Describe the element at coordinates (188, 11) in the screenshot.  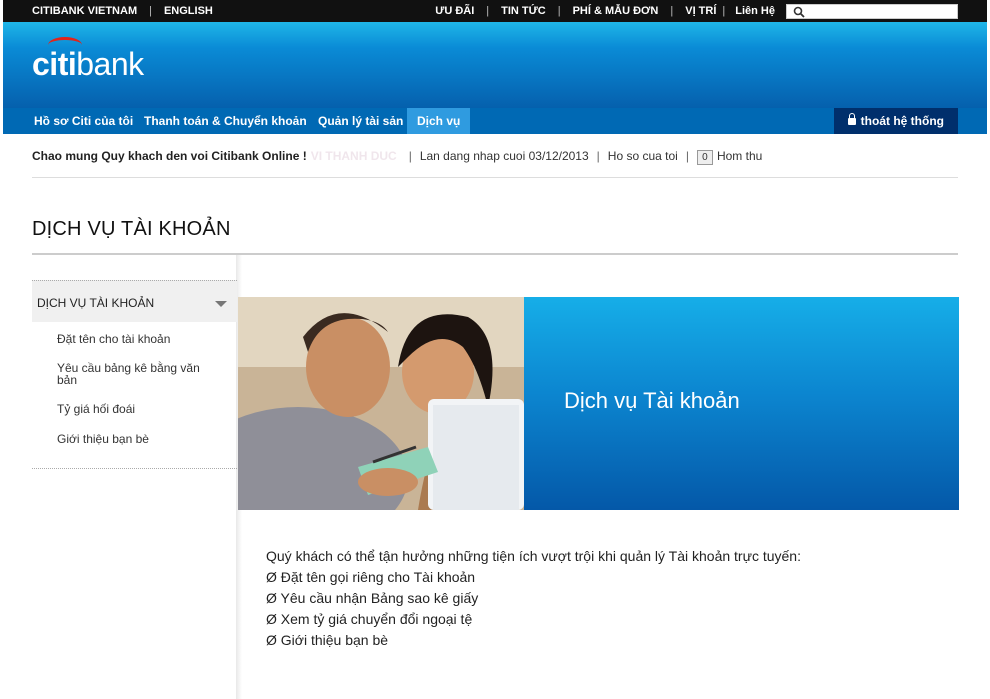
I see `english-link: ENGLISH` at that location.